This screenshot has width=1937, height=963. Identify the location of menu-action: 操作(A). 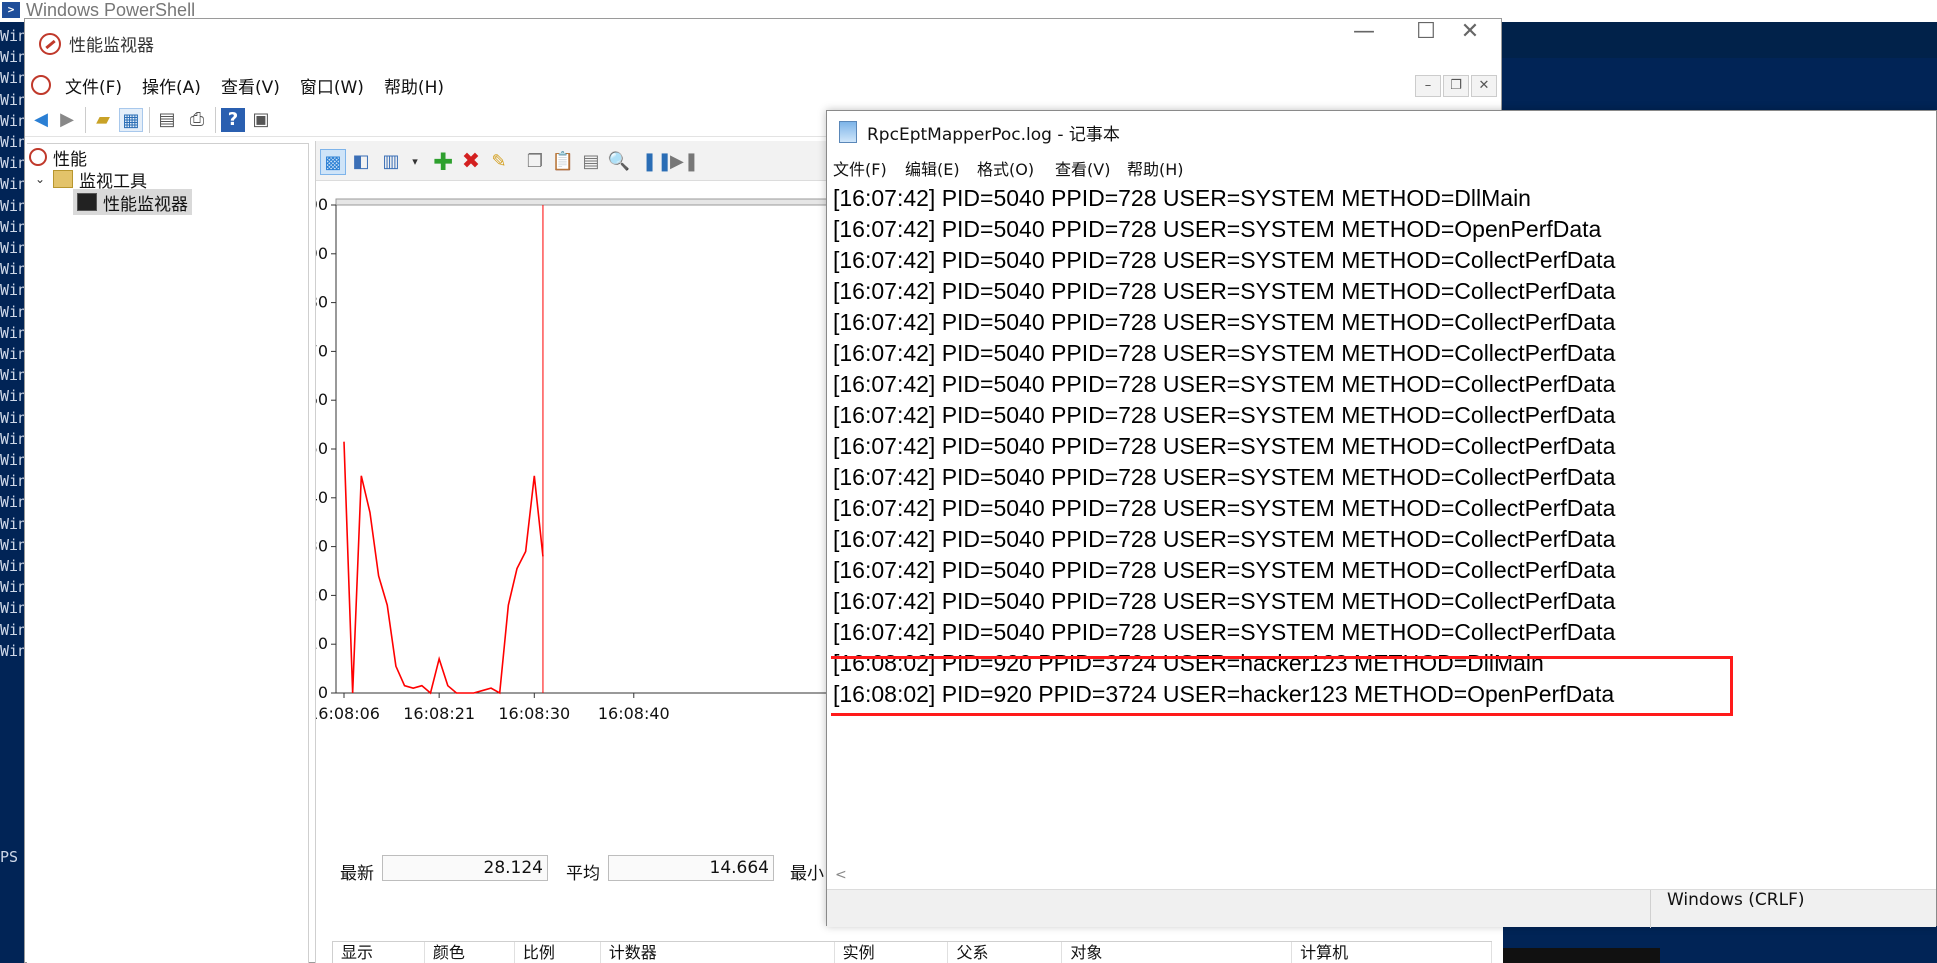
(171, 85).